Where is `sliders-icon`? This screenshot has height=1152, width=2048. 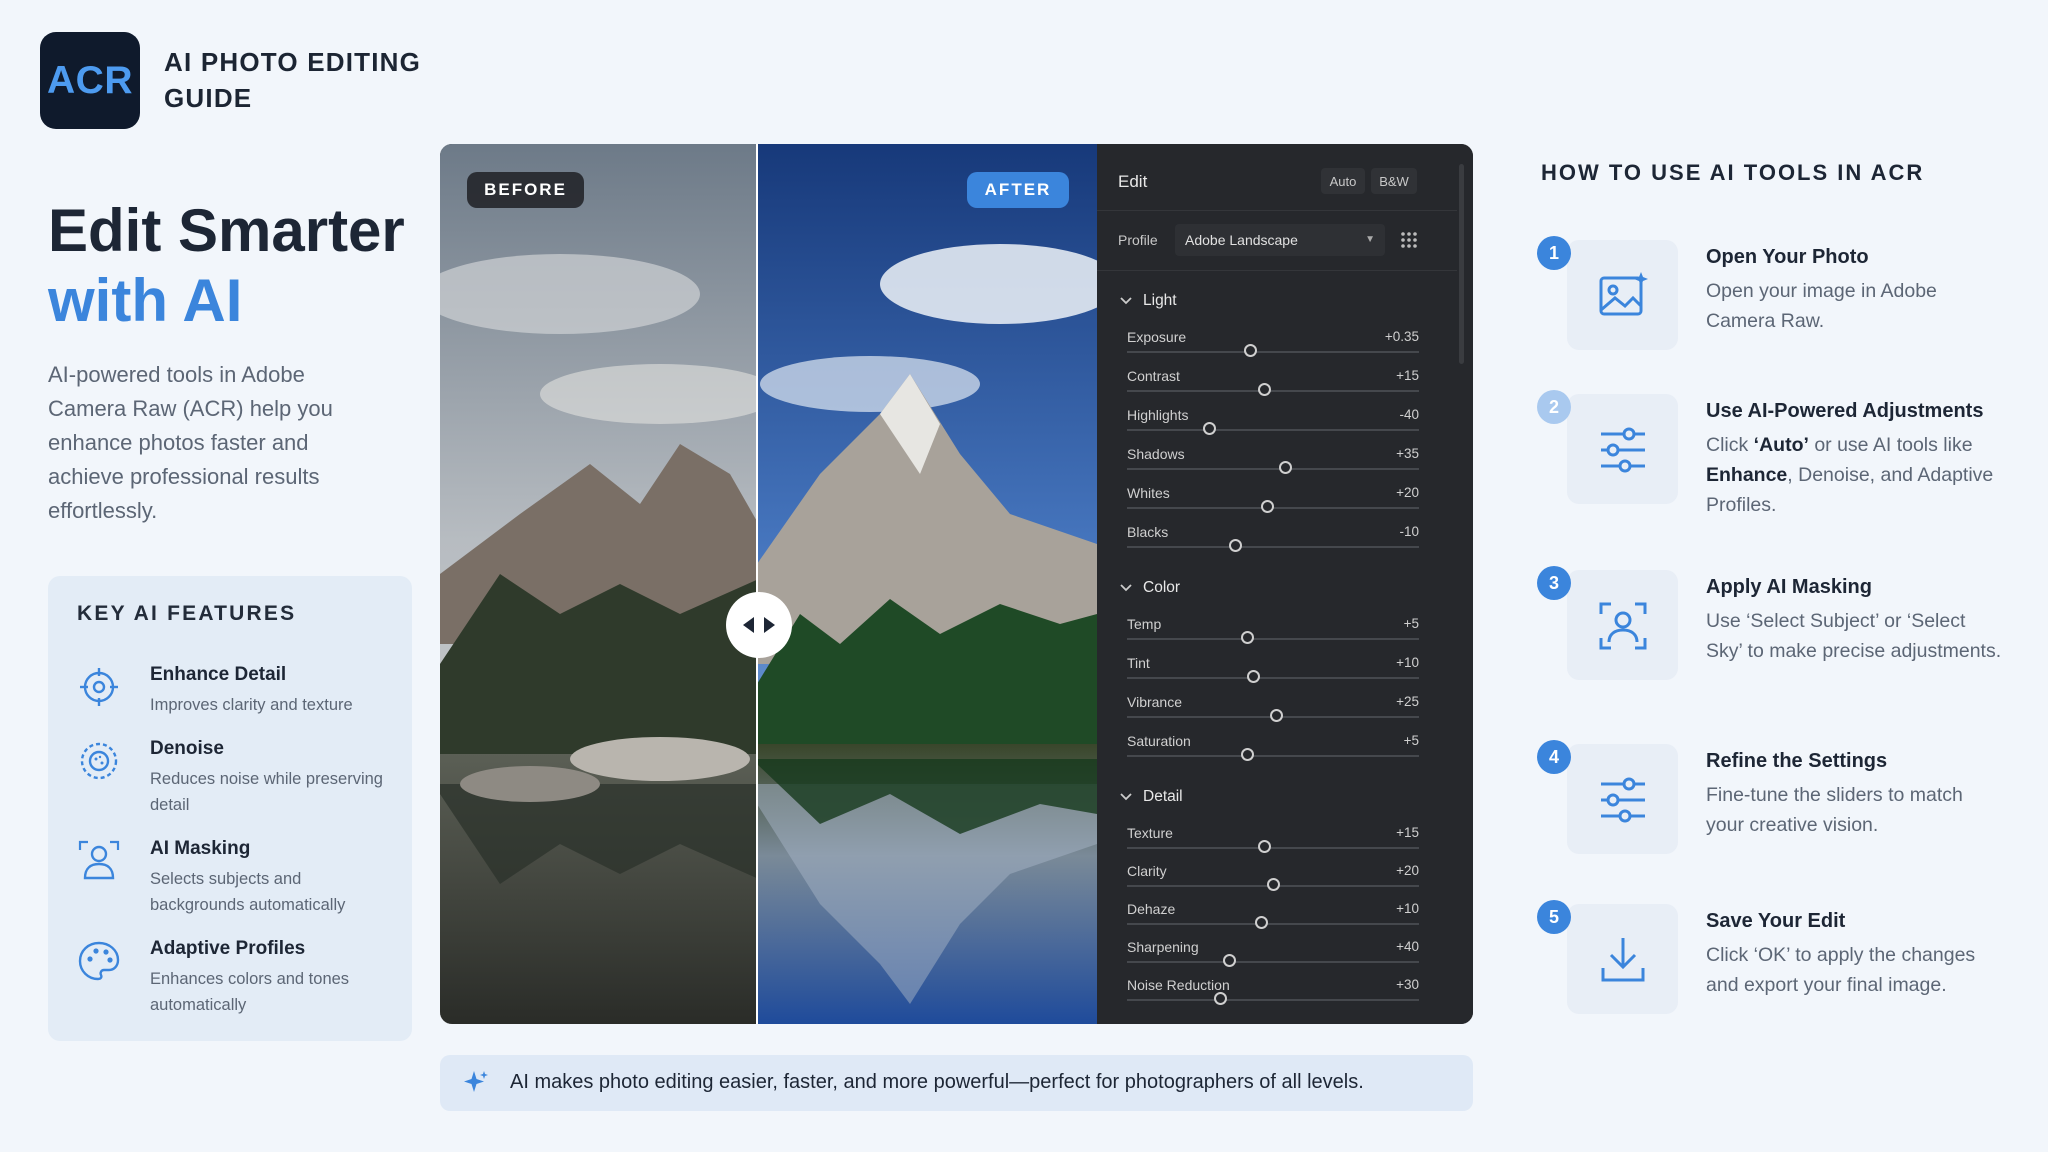
sliders-icon is located at coordinates (1623, 450).